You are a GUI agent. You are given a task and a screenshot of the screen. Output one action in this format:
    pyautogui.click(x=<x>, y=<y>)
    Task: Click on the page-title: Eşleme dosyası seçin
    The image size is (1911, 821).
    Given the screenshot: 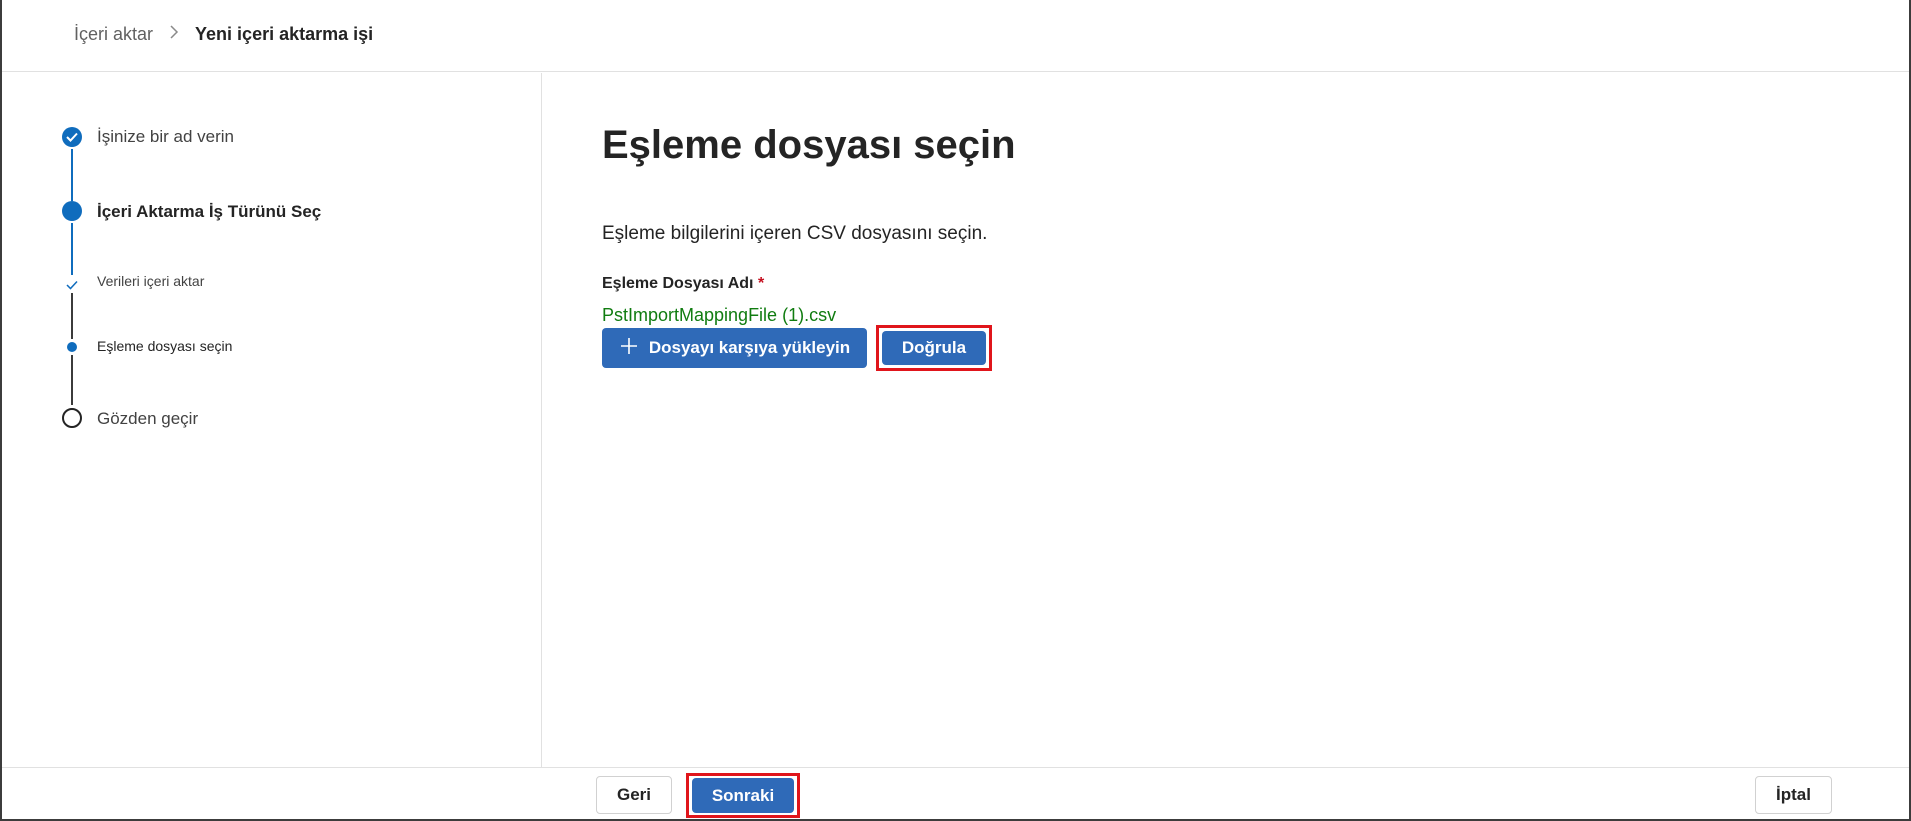 What is the action you would take?
    pyautogui.click(x=809, y=145)
    